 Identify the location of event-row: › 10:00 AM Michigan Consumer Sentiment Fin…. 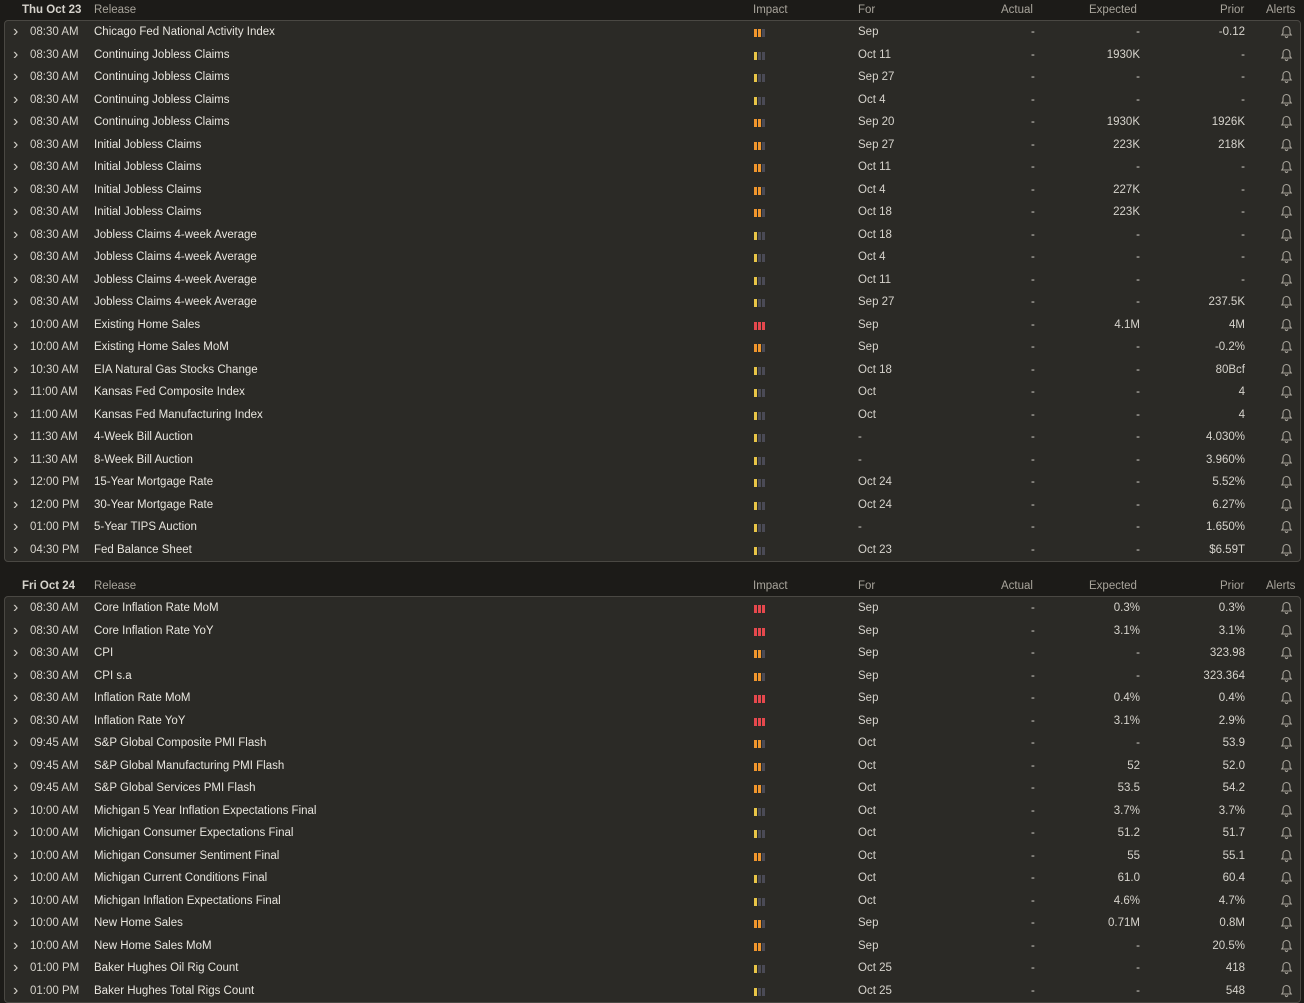
(652, 856).